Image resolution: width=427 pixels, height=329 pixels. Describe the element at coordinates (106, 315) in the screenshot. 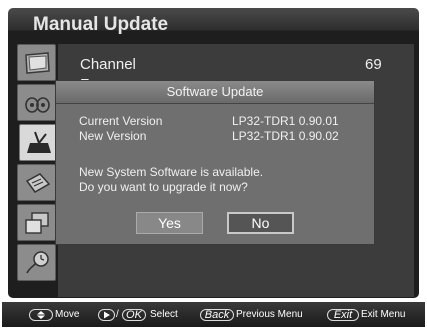

I see `right-key-icon` at that location.